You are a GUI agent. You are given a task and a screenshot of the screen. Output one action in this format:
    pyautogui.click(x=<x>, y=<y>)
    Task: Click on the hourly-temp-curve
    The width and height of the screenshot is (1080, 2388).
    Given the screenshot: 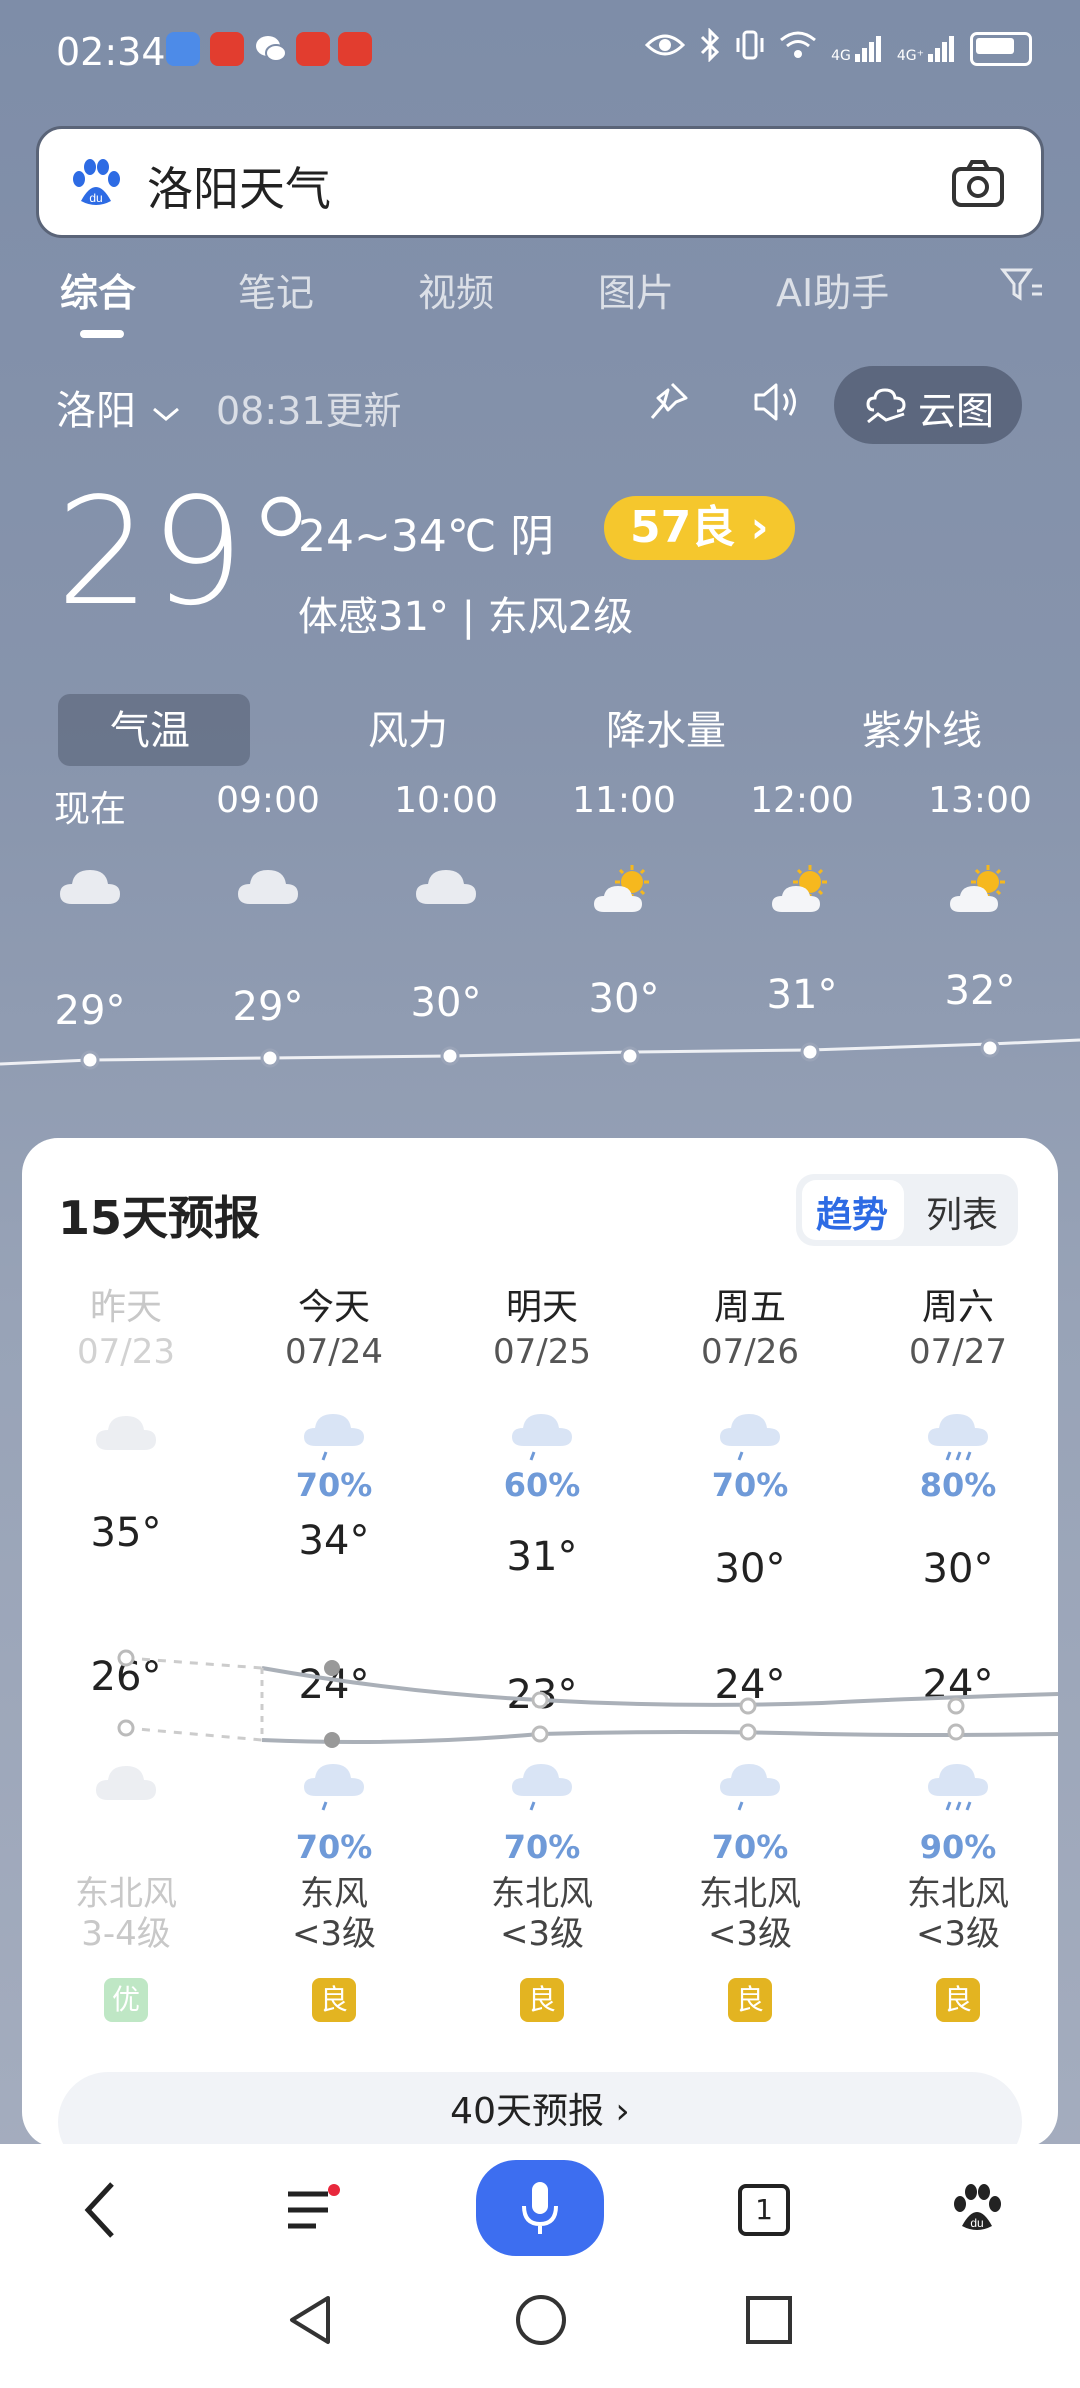 What is the action you would take?
    pyautogui.click(x=540, y=1054)
    